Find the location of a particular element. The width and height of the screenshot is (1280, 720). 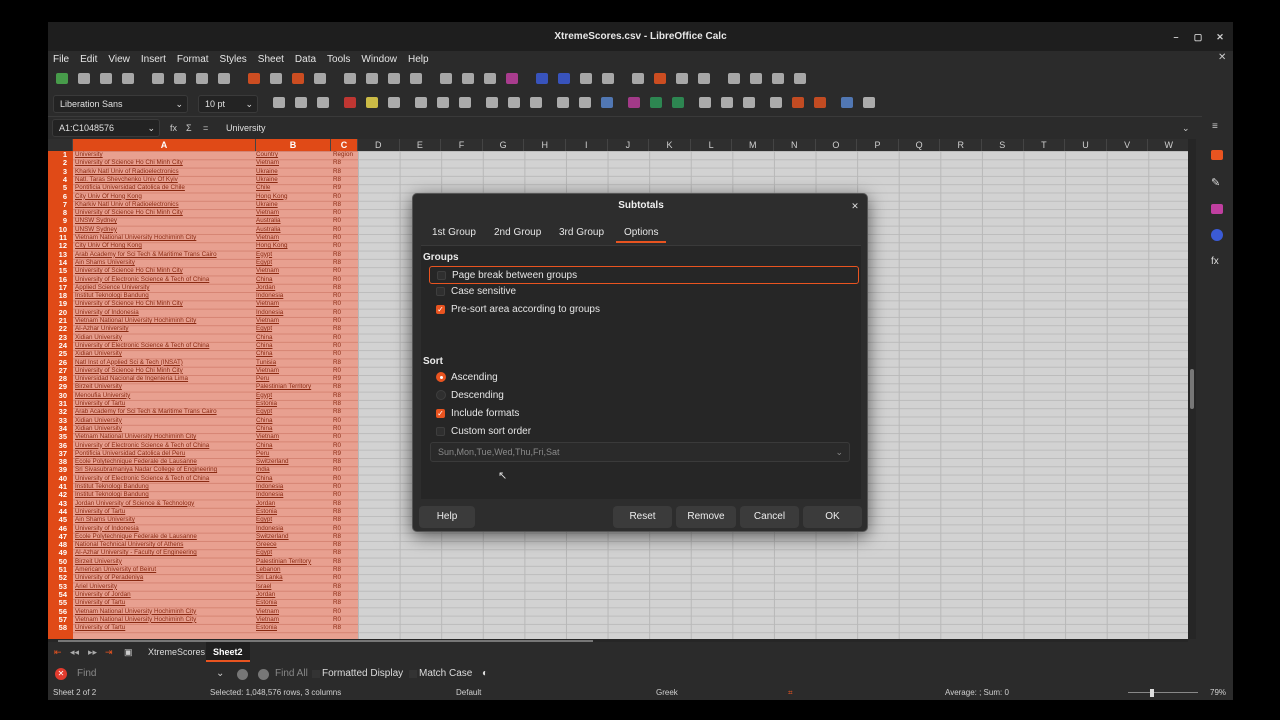

custom-sort-checkbox is located at coordinates (440, 431).